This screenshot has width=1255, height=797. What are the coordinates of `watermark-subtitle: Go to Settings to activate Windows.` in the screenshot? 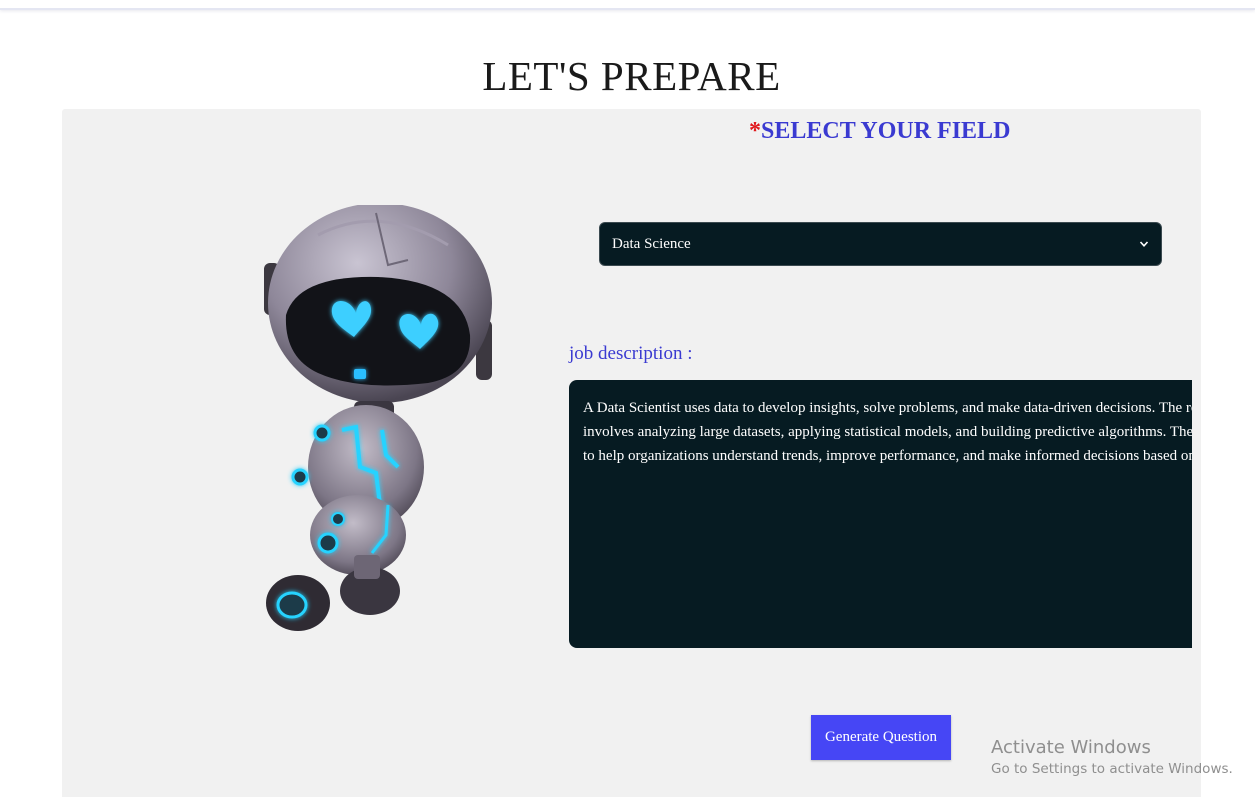 It's located at (1112, 769).